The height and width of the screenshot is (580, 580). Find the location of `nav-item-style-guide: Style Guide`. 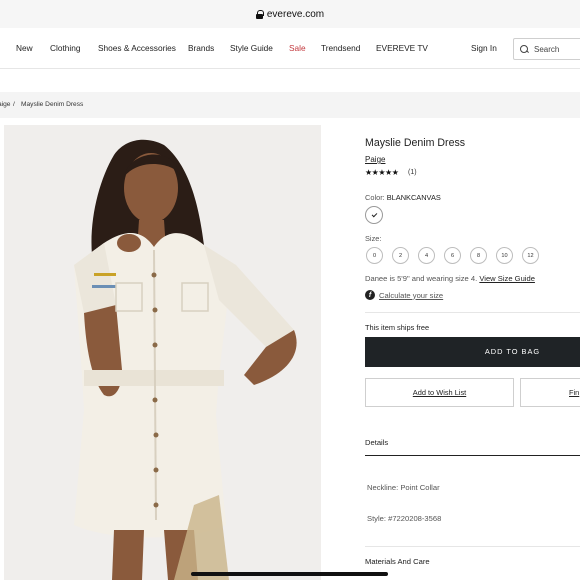

nav-item-style-guide: Style Guide is located at coordinates (251, 48).